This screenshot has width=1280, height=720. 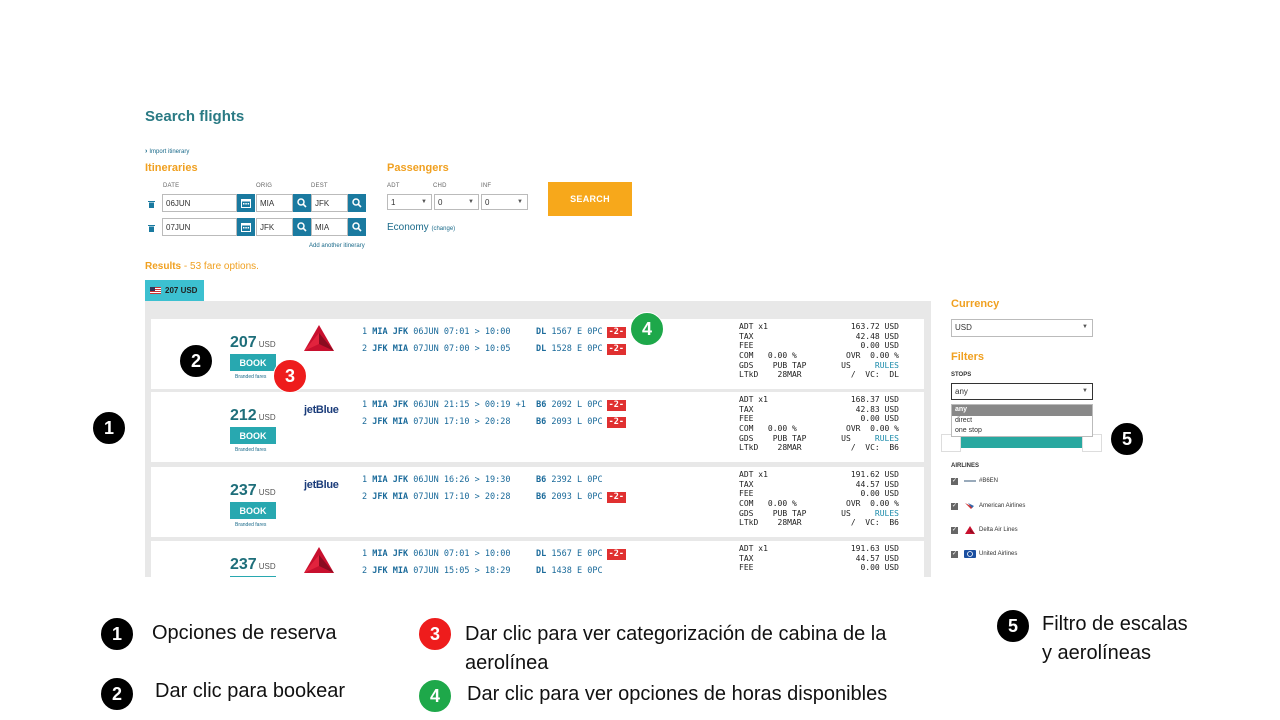 What do you see at coordinates (174, 290) in the screenshot?
I see `price-tab: 207 USD` at bounding box center [174, 290].